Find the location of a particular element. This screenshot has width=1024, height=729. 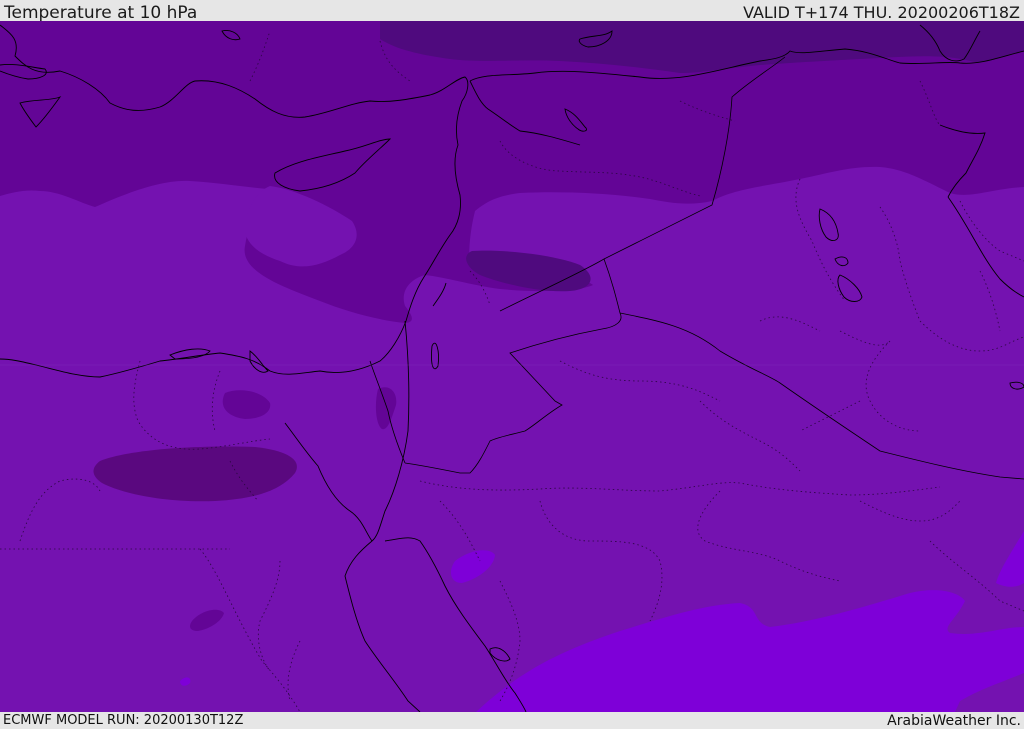

map-title: Temperature at 10 hPa is located at coordinates (101, 13).